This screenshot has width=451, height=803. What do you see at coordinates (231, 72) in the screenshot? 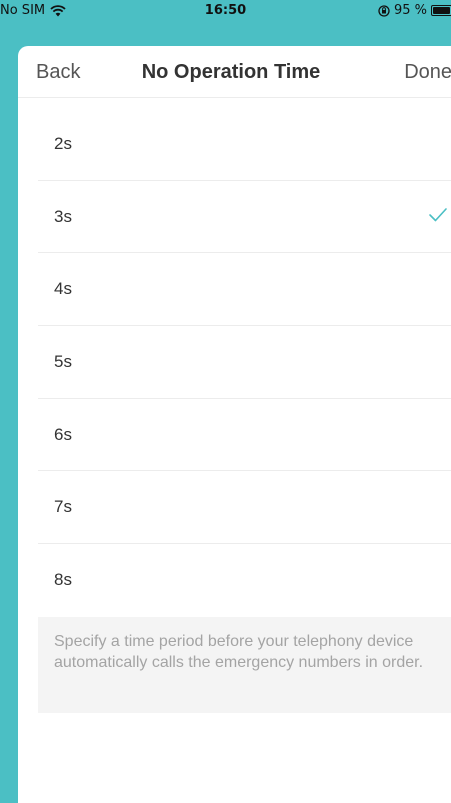
I see `page-title: No Operation Time` at bounding box center [231, 72].